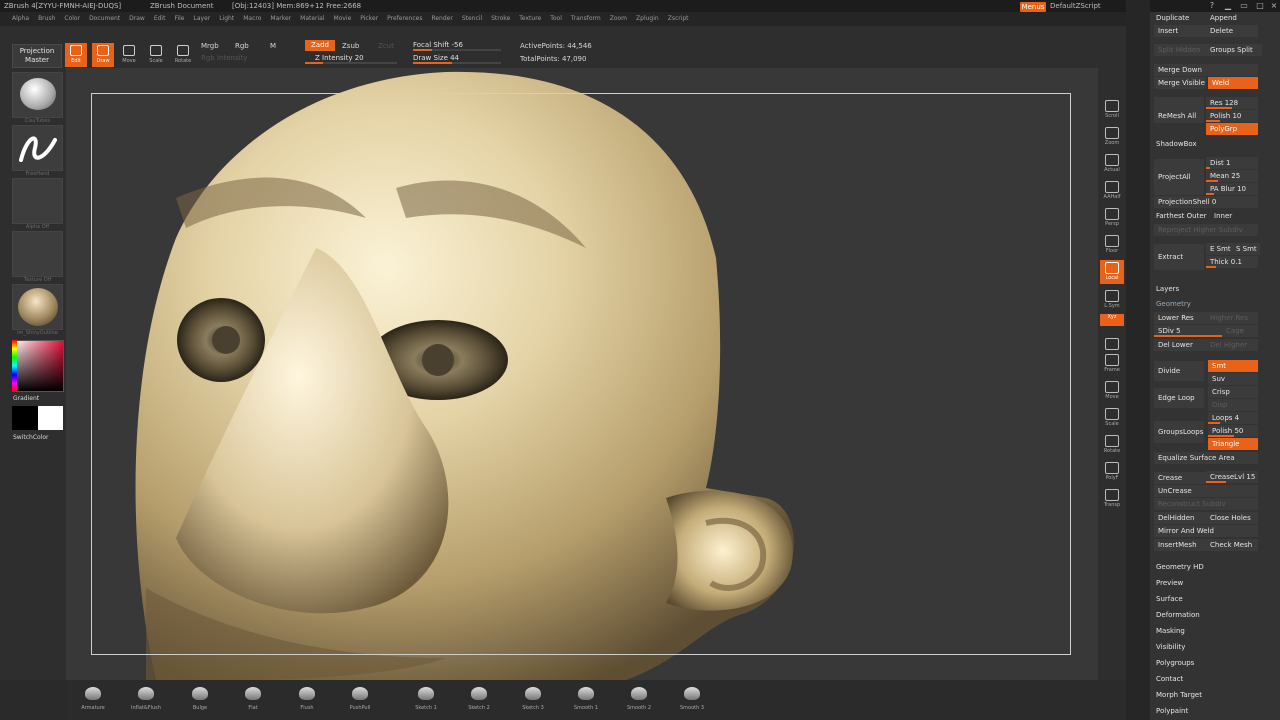 The width and height of the screenshot is (1280, 720). Describe the element at coordinates (647, 18) in the screenshot. I see `menu-item-zplugin: Zplugin` at that location.